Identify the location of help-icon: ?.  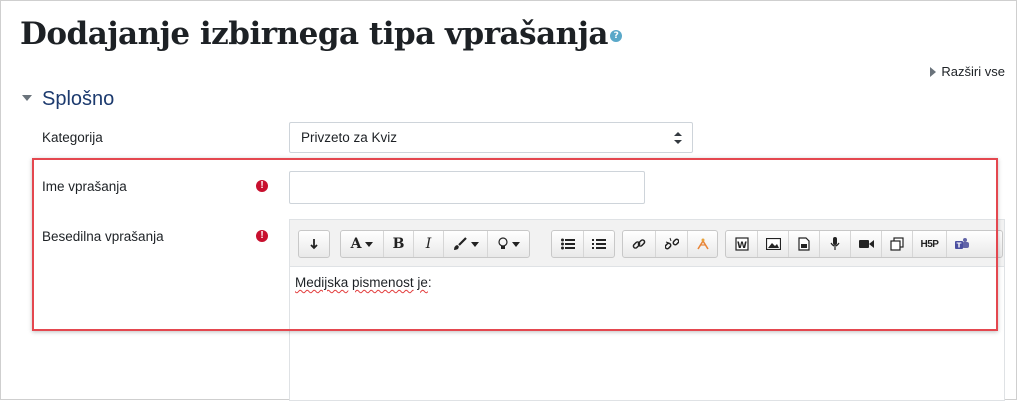
(616, 36).